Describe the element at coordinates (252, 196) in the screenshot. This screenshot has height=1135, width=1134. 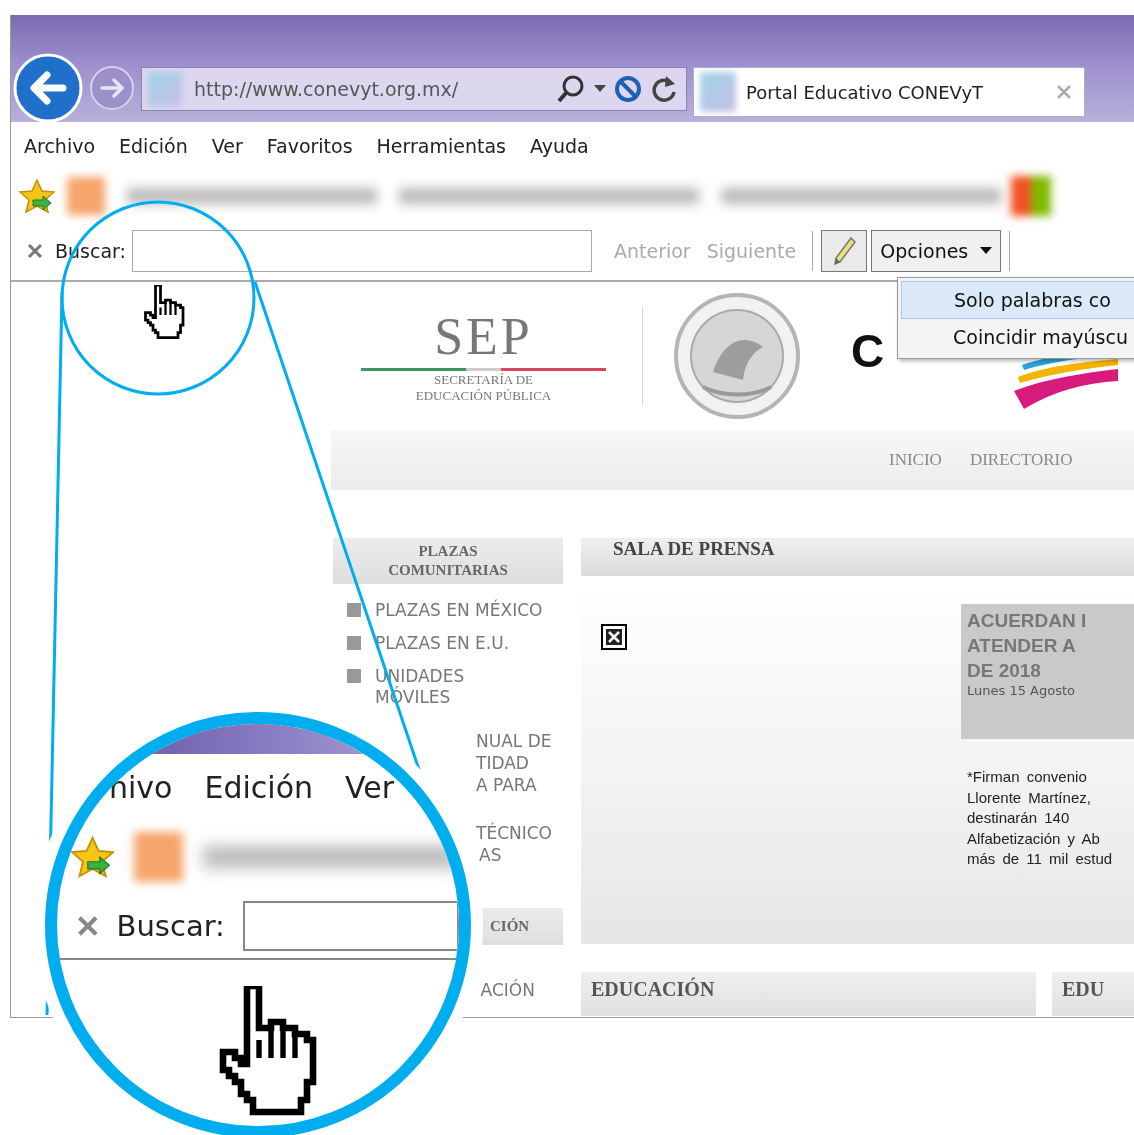
I see `blurred-bookmark` at that location.